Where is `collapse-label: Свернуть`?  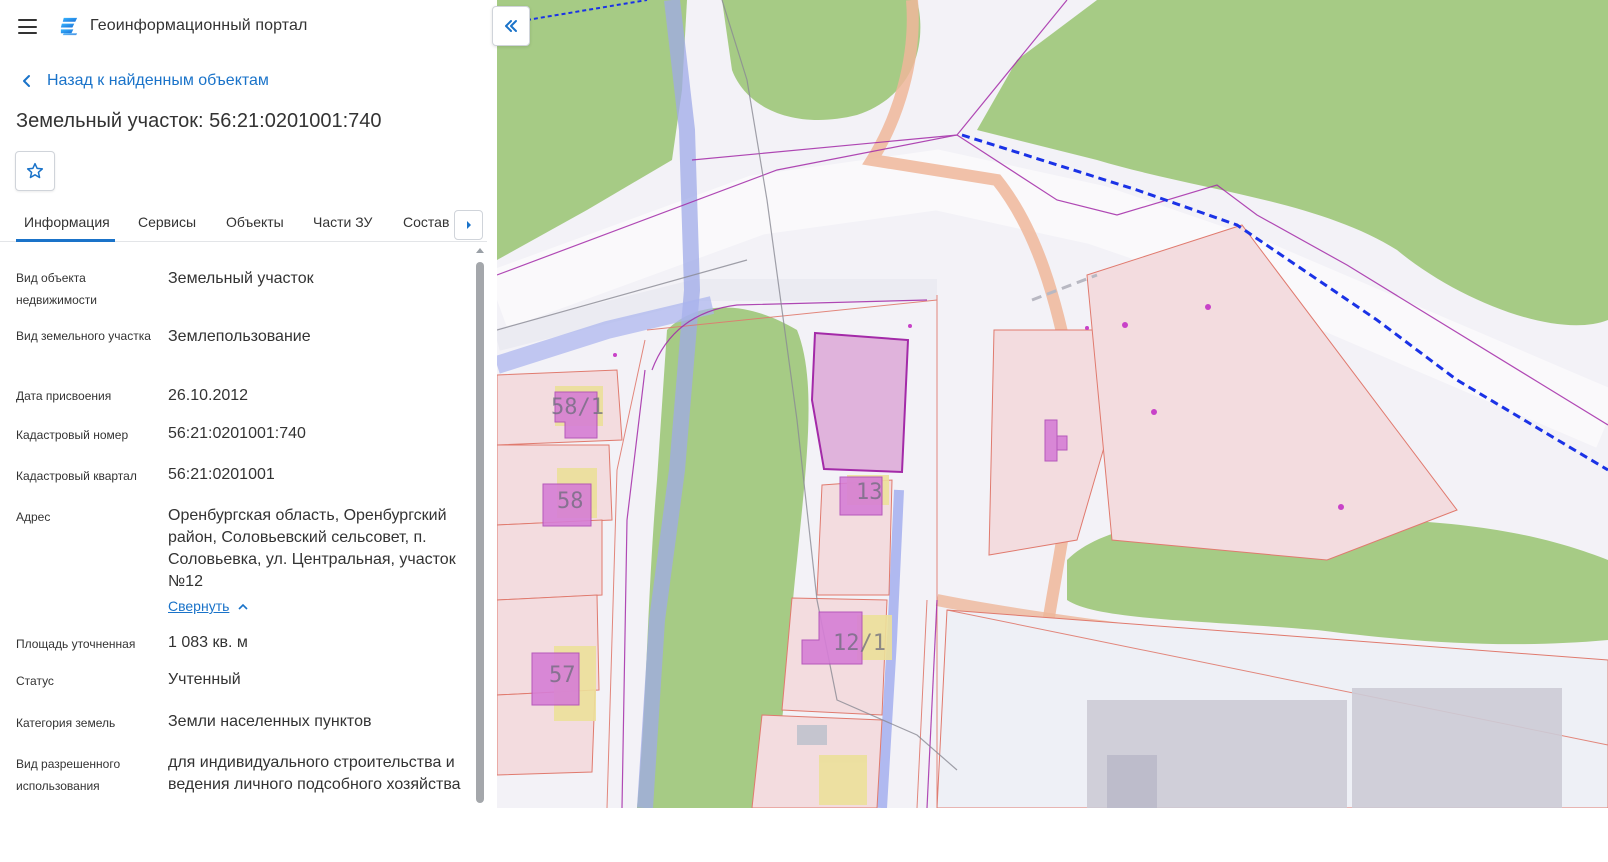 collapse-label: Свернуть is located at coordinates (199, 606).